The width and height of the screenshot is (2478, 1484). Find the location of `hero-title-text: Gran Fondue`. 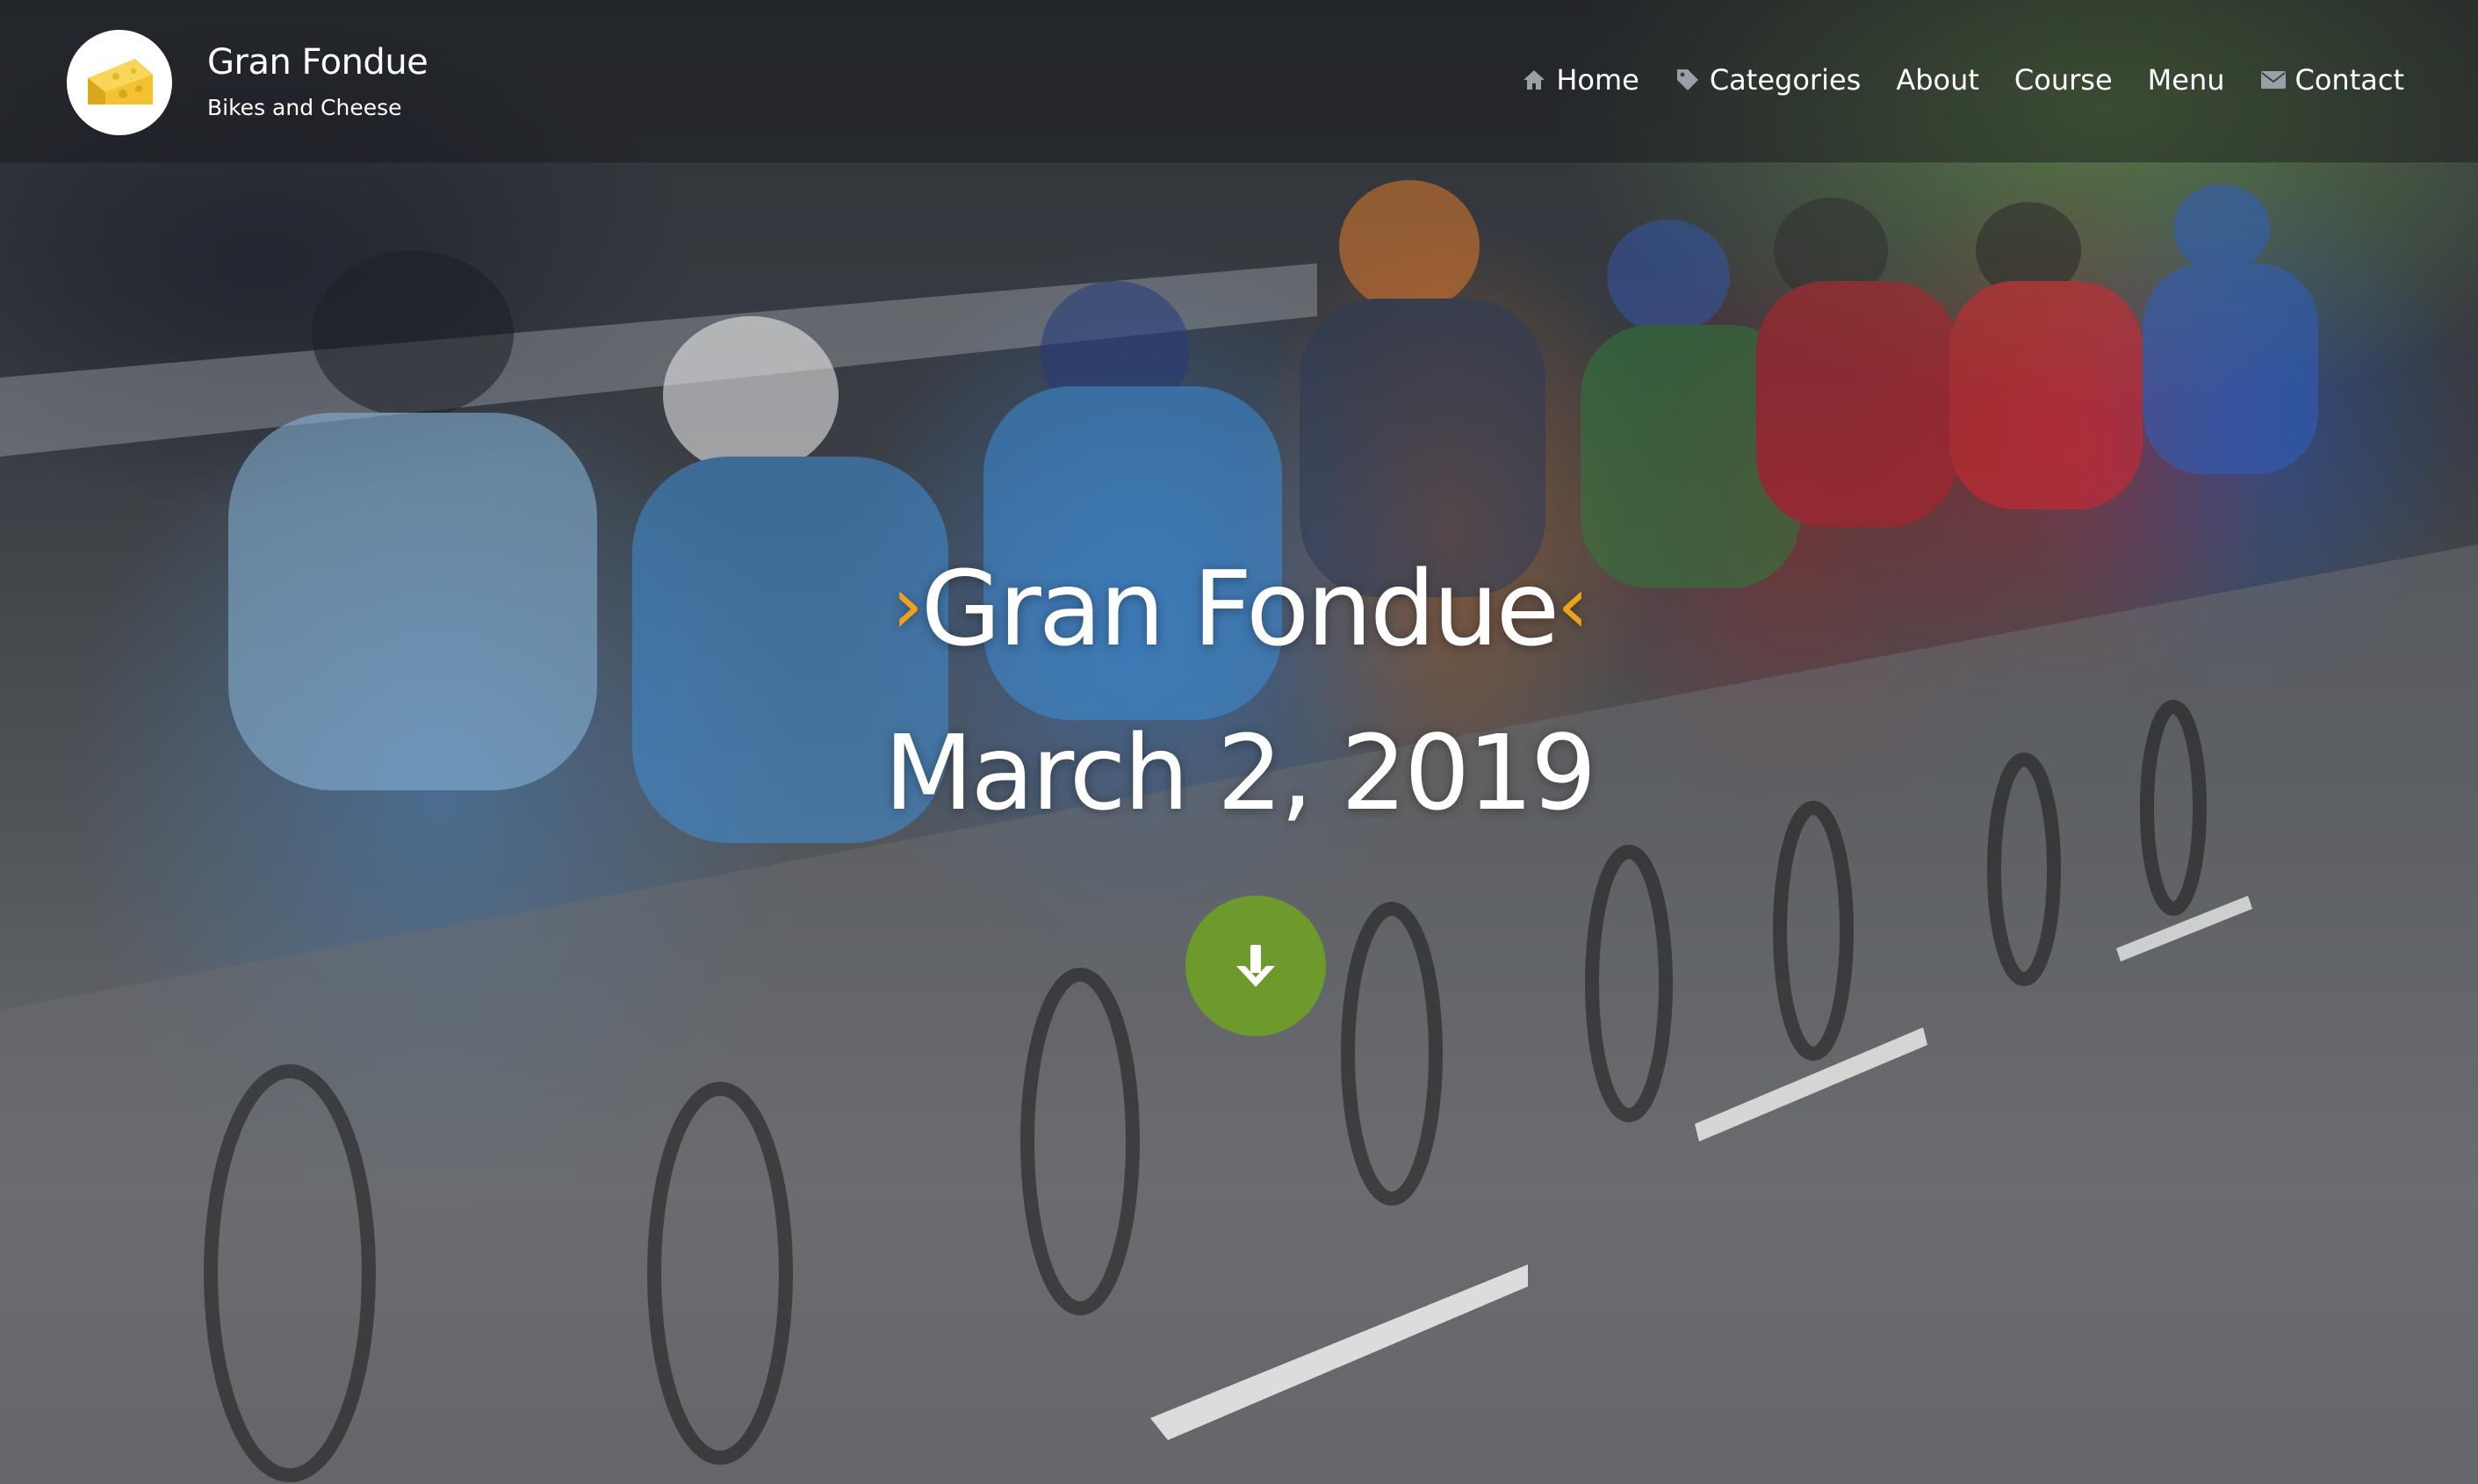

hero-title-text: Gran Fondue is located at coordinates (1240, 608).